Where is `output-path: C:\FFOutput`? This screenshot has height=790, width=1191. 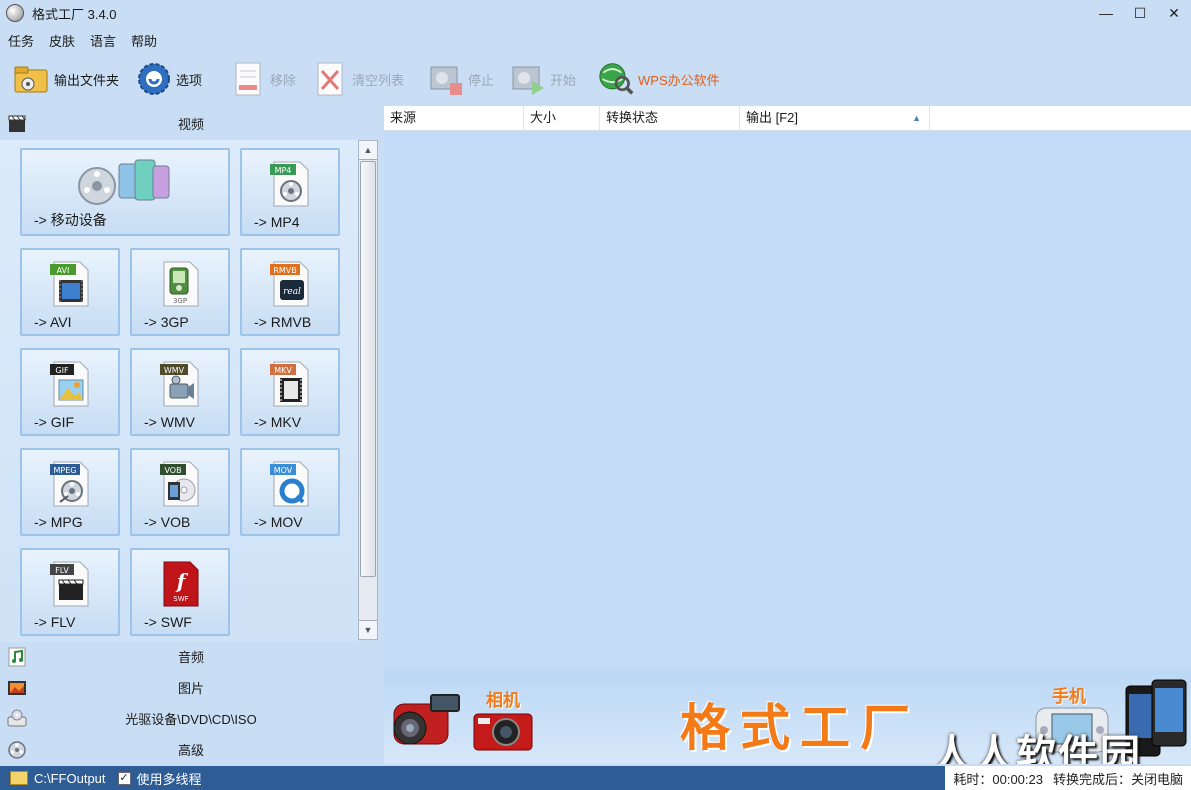 output-path: C:\FFOutput is located at coordinates (70, 778).